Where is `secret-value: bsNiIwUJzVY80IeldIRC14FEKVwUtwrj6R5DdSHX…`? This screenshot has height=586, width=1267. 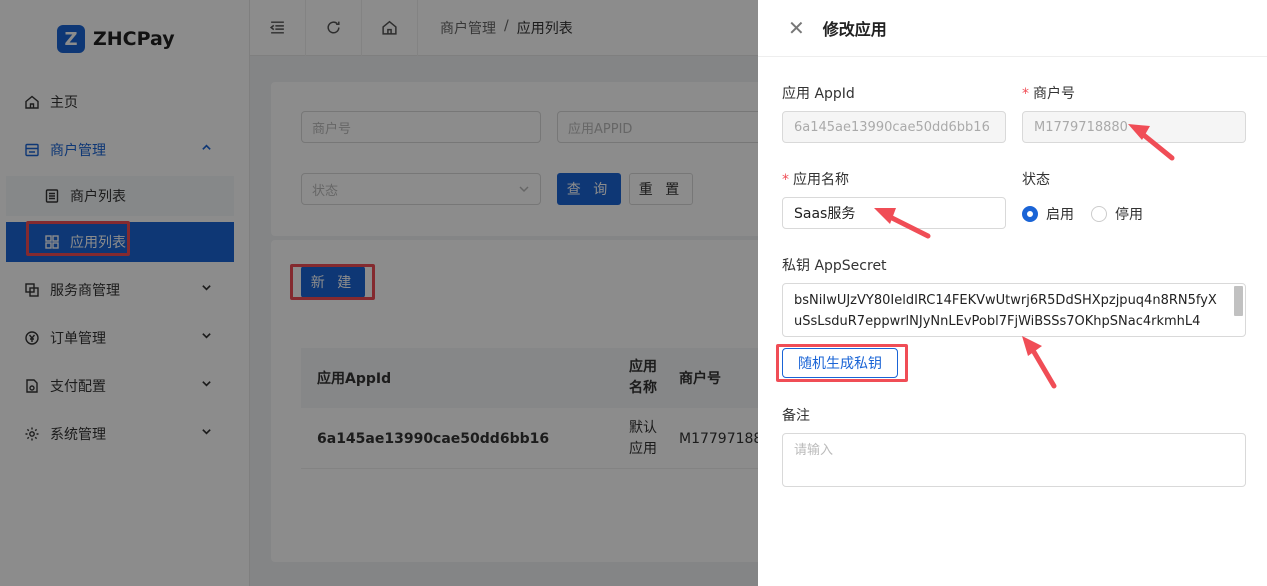 secret-value: bsNiIwUJzVY80IeldIRC14FEKVwUtwrj6R5DdSHX… is located at coordinates (1005, 311).